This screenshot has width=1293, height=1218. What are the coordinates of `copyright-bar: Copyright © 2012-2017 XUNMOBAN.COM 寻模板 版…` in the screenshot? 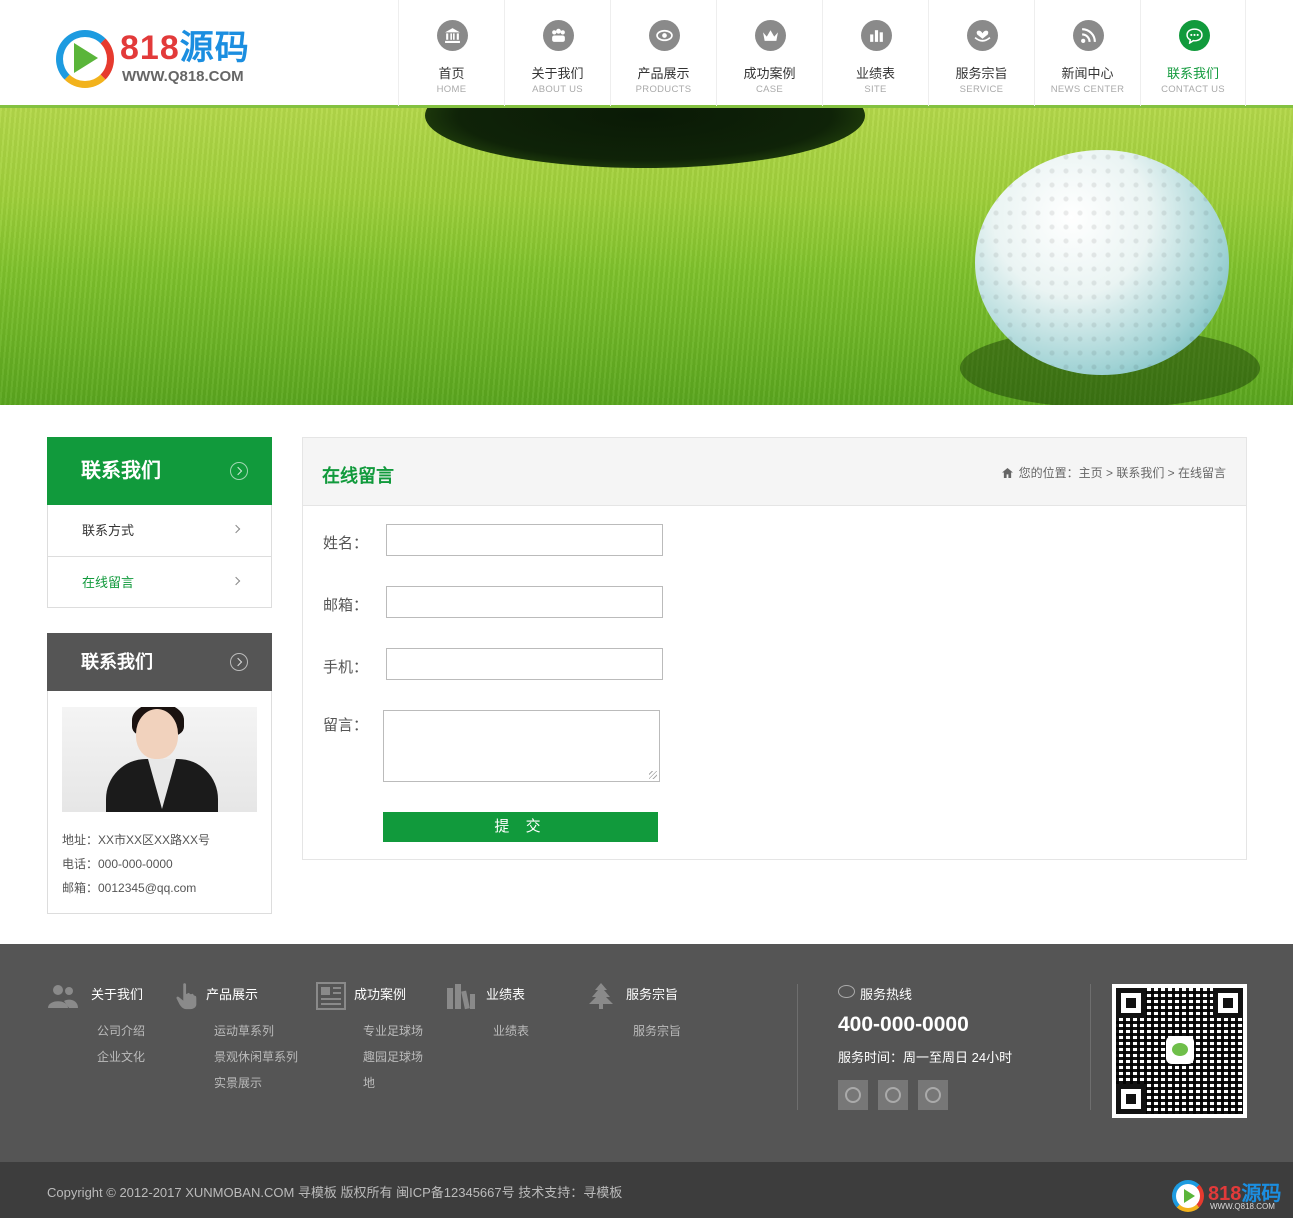 It's located at (646, 1190).